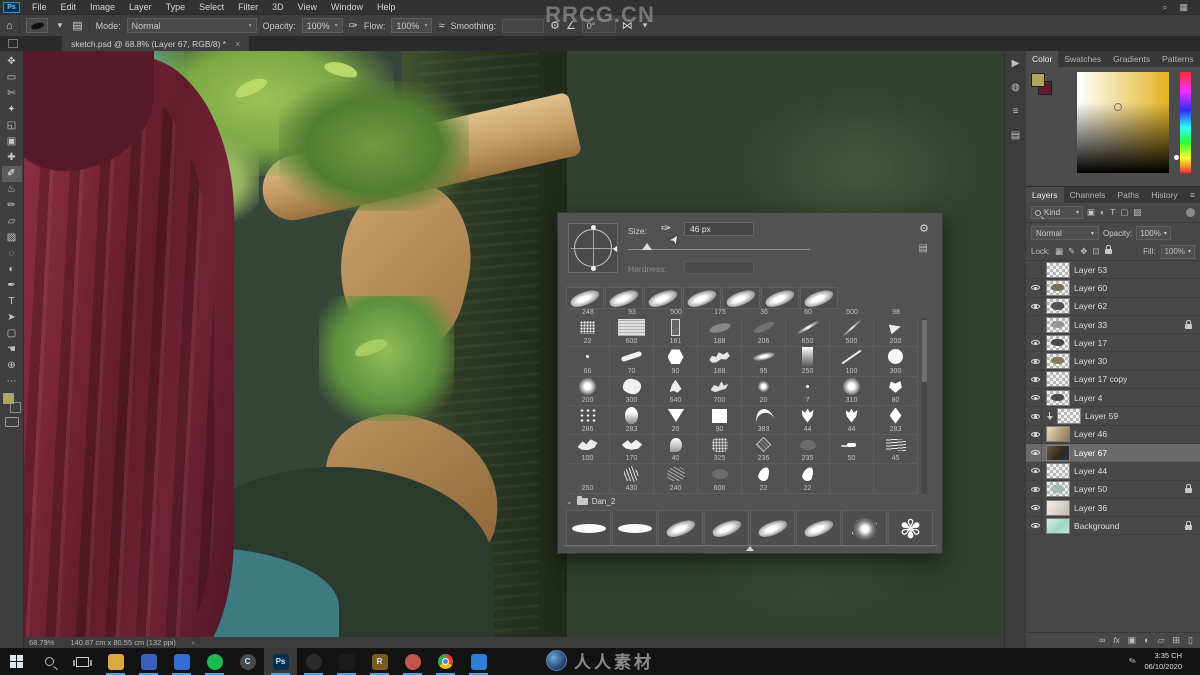 The height and width of the screenshot is (675, 1200). I want to click on brush-settings-toggle-icon: ▤, so click(77, 25).